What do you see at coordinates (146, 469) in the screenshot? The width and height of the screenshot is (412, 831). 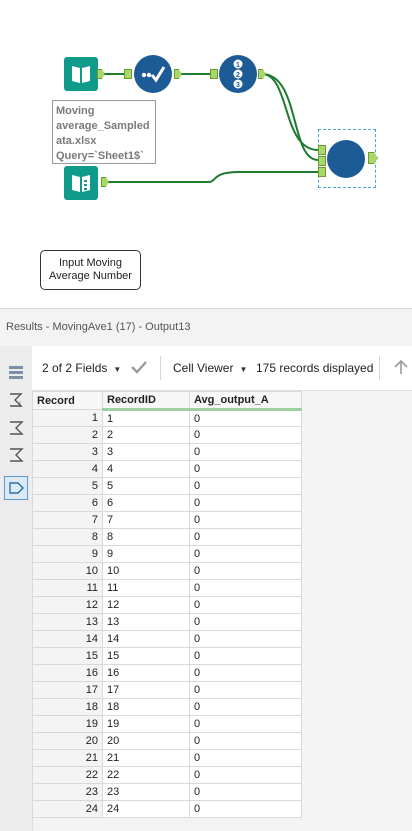 I see `recordid-cell: 4` at bounding box center [146, 469].